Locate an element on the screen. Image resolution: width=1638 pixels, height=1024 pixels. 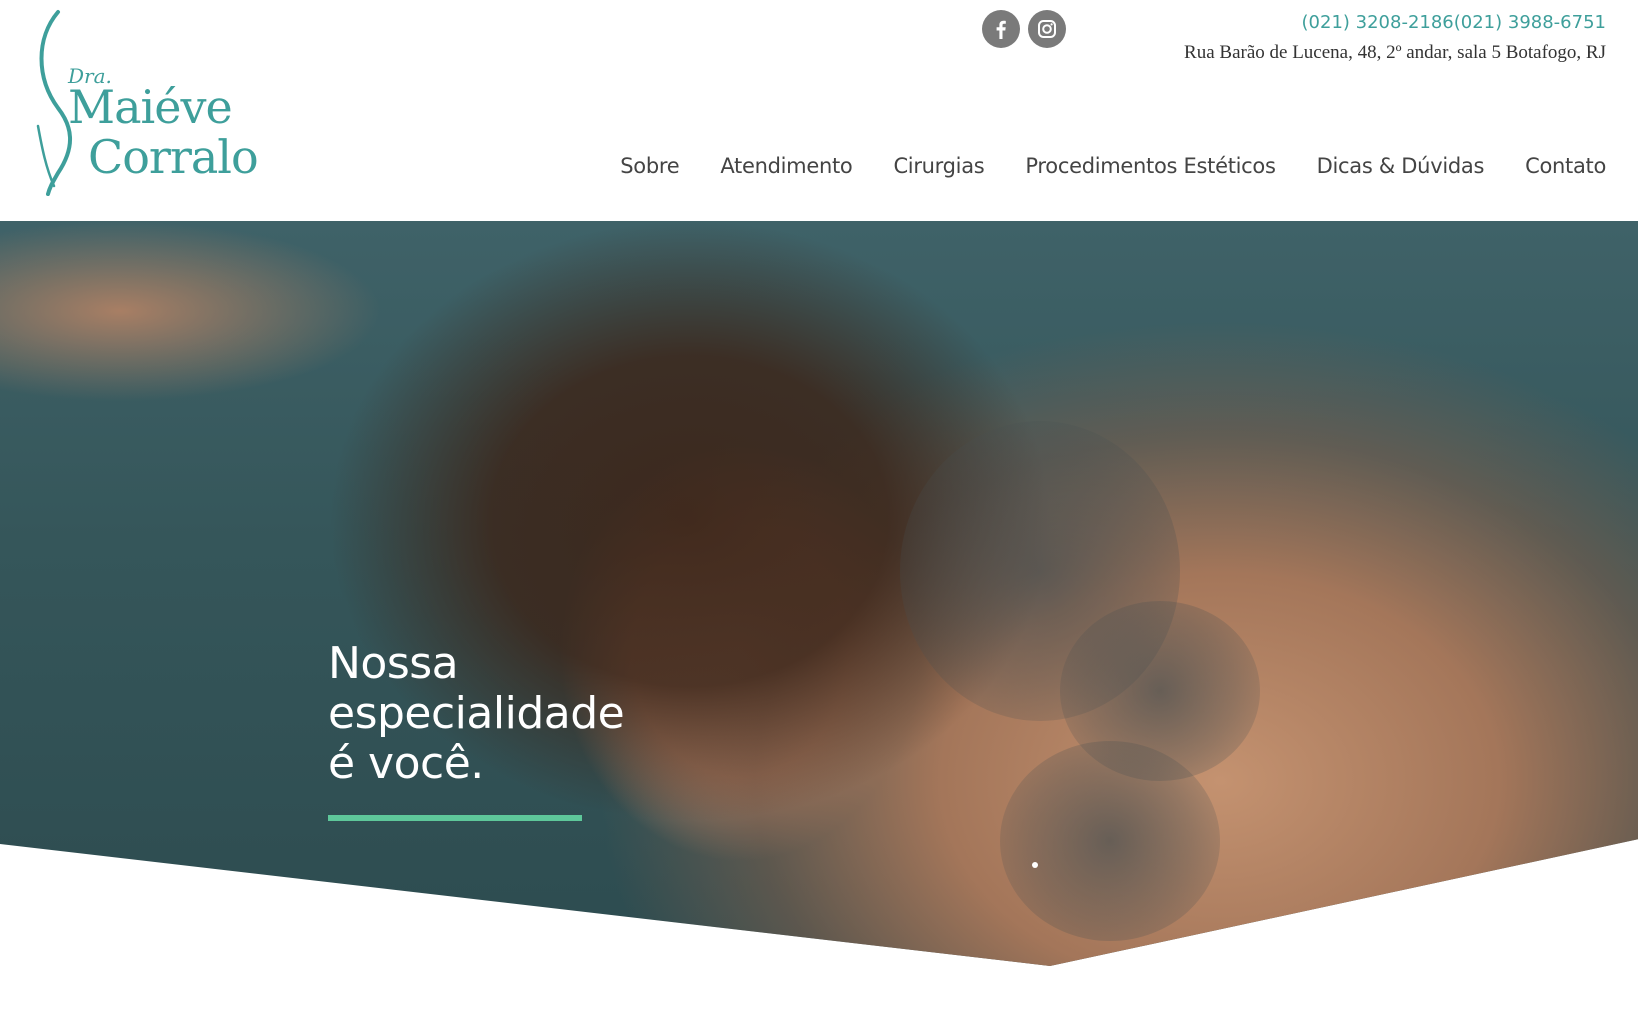
facebook-icon is located at coordinates (1001, 29).